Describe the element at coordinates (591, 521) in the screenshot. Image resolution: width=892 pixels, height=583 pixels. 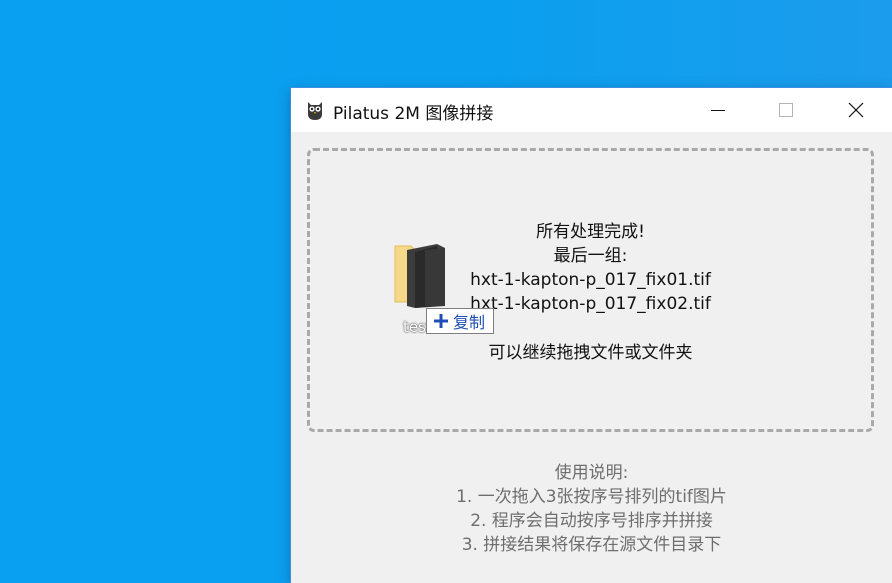
I see `instruction-step-2: 2. 程序会自动按序号排序并拼接` at that location.